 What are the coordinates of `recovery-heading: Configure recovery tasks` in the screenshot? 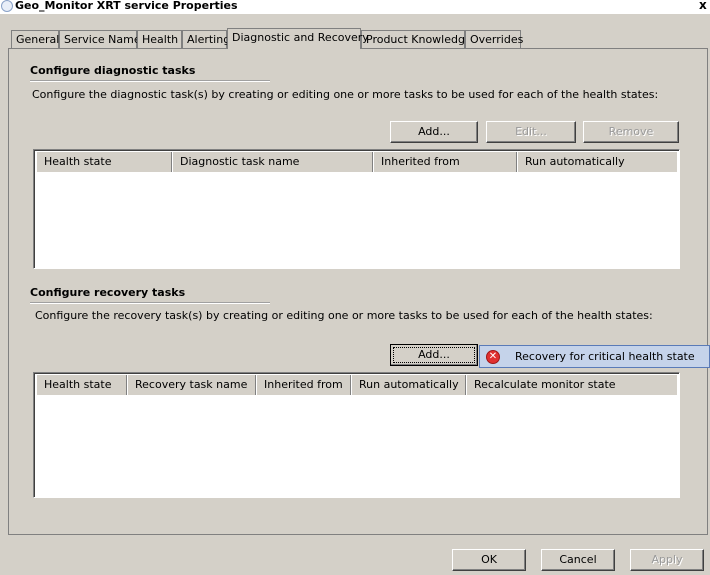 It's located at (108, 292).